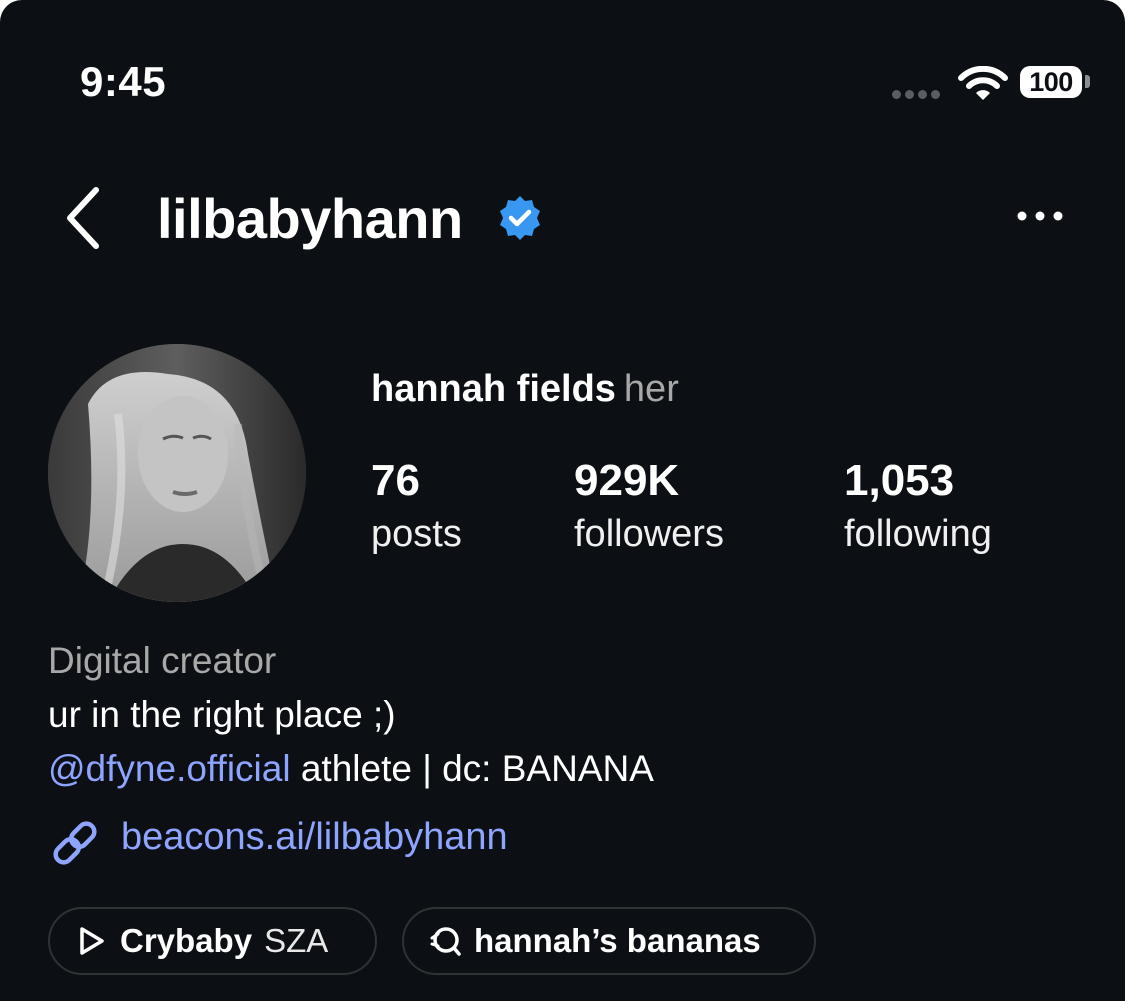 The image size is (1125, 1001). What do you see at coordinates (162, 660) in the screenshot?
I see `profile-category: Digital creator` at bounding box center [162, 660].